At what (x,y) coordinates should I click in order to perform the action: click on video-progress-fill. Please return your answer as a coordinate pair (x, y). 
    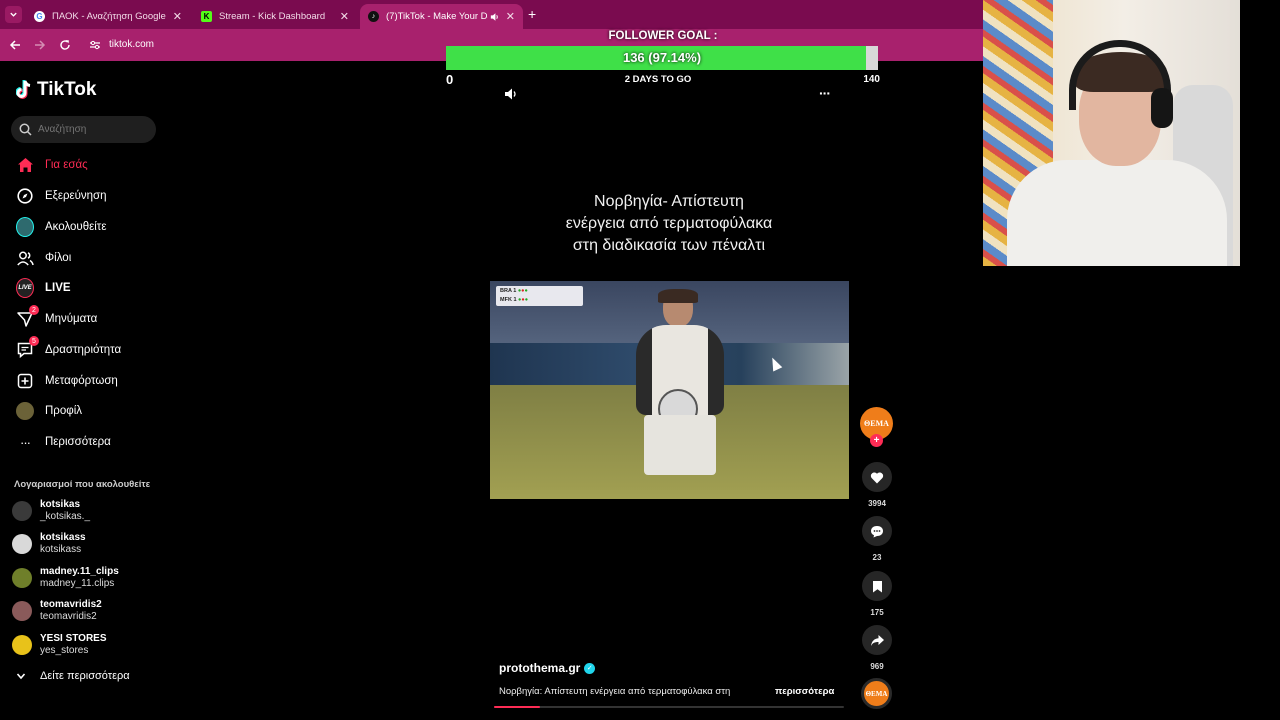
    Looking at the image, I should click on (517, 707).